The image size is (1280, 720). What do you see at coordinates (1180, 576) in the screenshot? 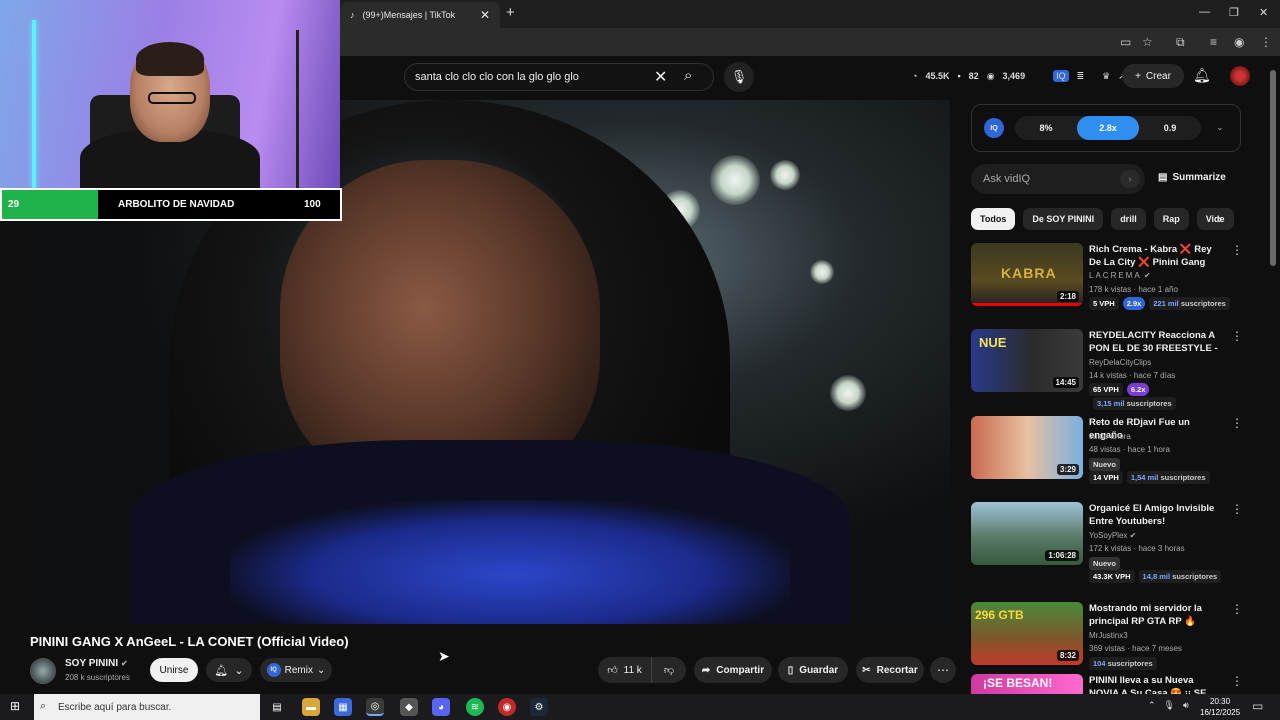
I see `subscriber-badge: 14,8 mil suscriptores` at bounding box center [1180, 576].